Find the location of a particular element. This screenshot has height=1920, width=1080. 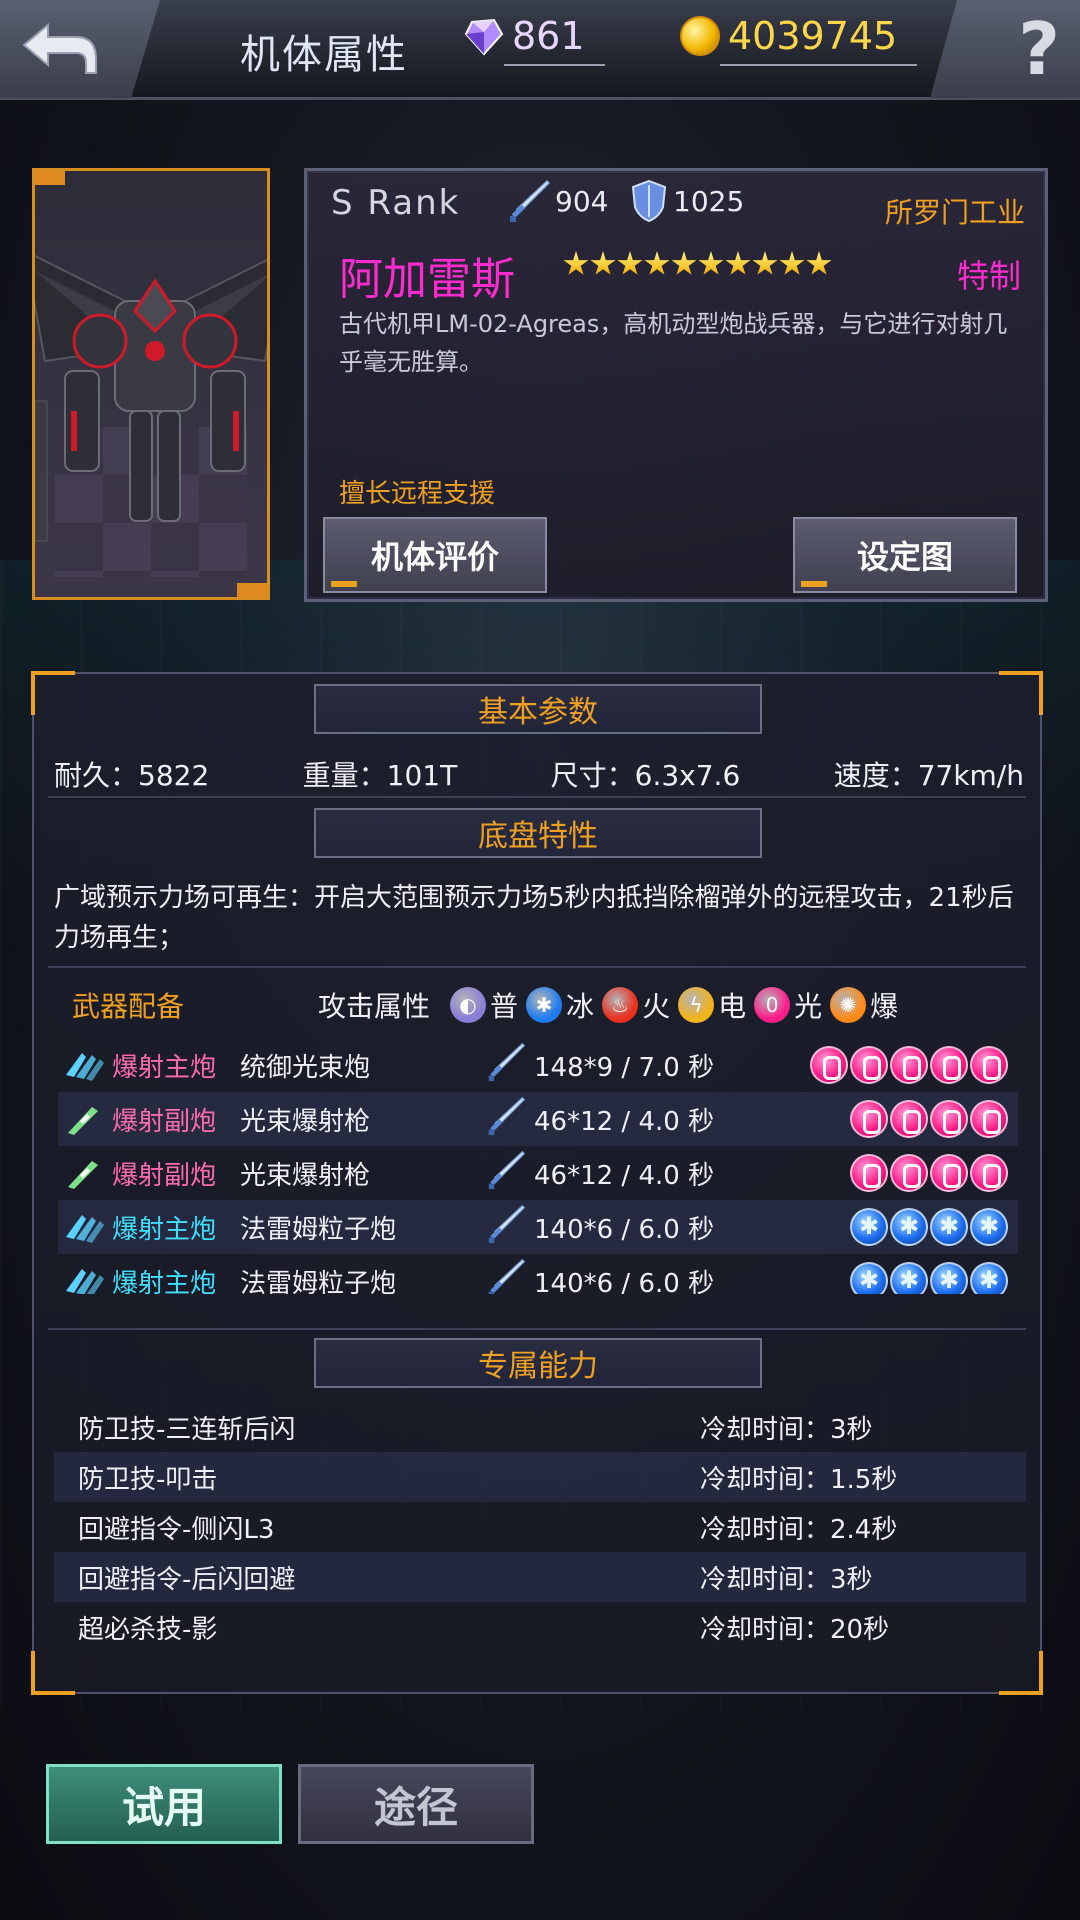

element-legend-item: 0光 is located at coordinates (788, 1005).